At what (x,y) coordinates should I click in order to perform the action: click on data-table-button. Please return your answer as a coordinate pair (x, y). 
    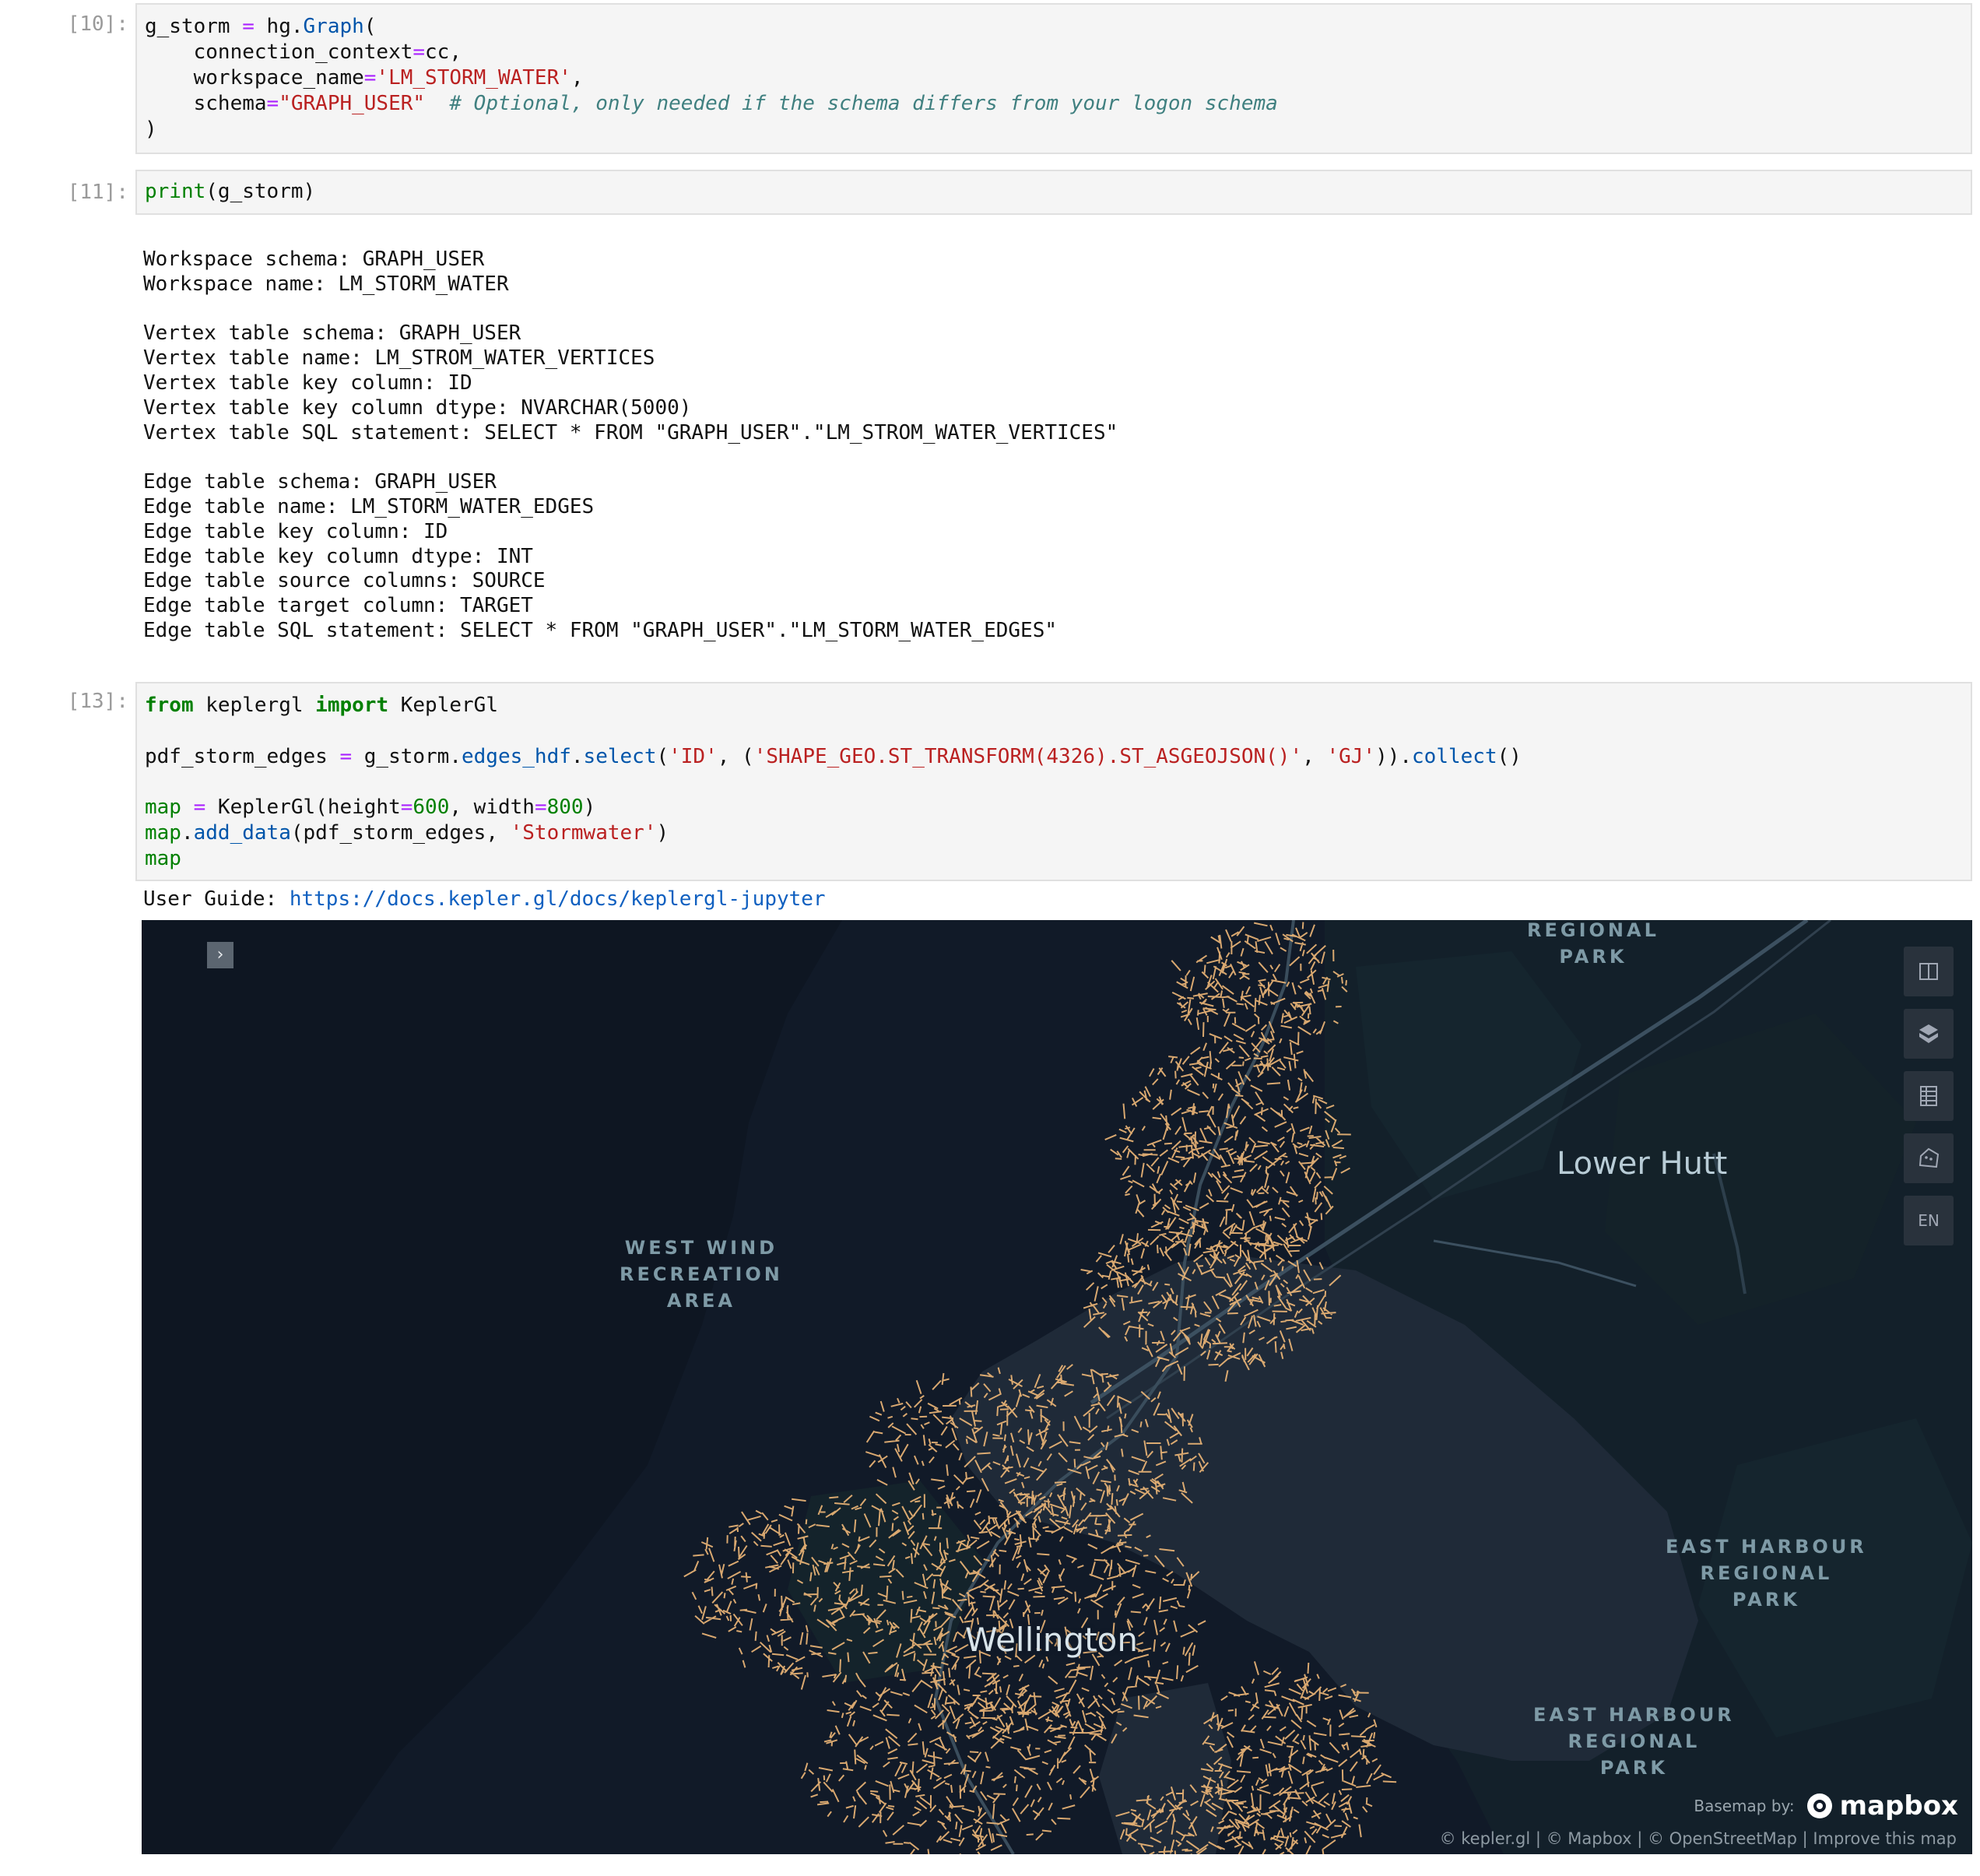
    Looking at the image, I should click on (1929, 1096).